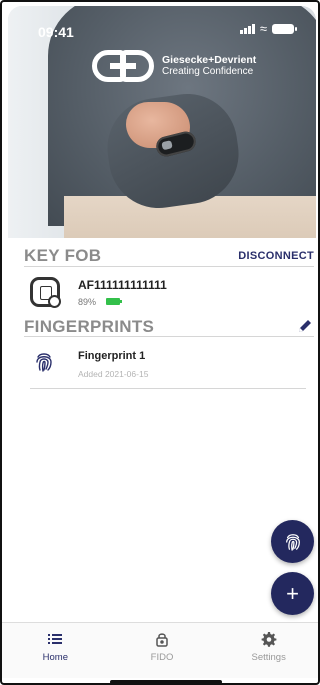 Image resolution: width=320 pixels, height=685 pixels. What do you see at coordinates (169, 327) in the screenshot?
I see `fingerprints-header: FINGERPRINTS` at bounding box center [169, 327].